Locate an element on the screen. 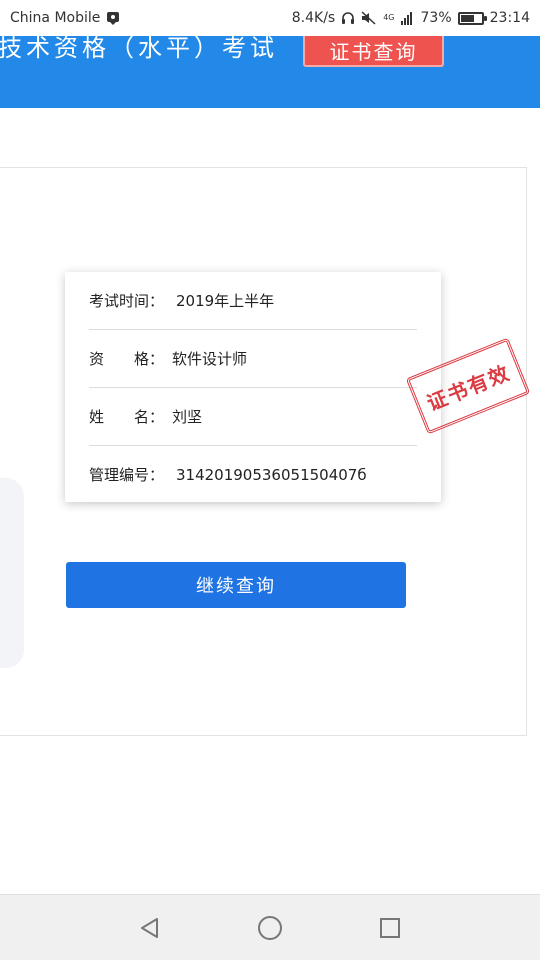 This screenshot has width=540, height=960. headphone-icon is located at coordinates (348, 18).